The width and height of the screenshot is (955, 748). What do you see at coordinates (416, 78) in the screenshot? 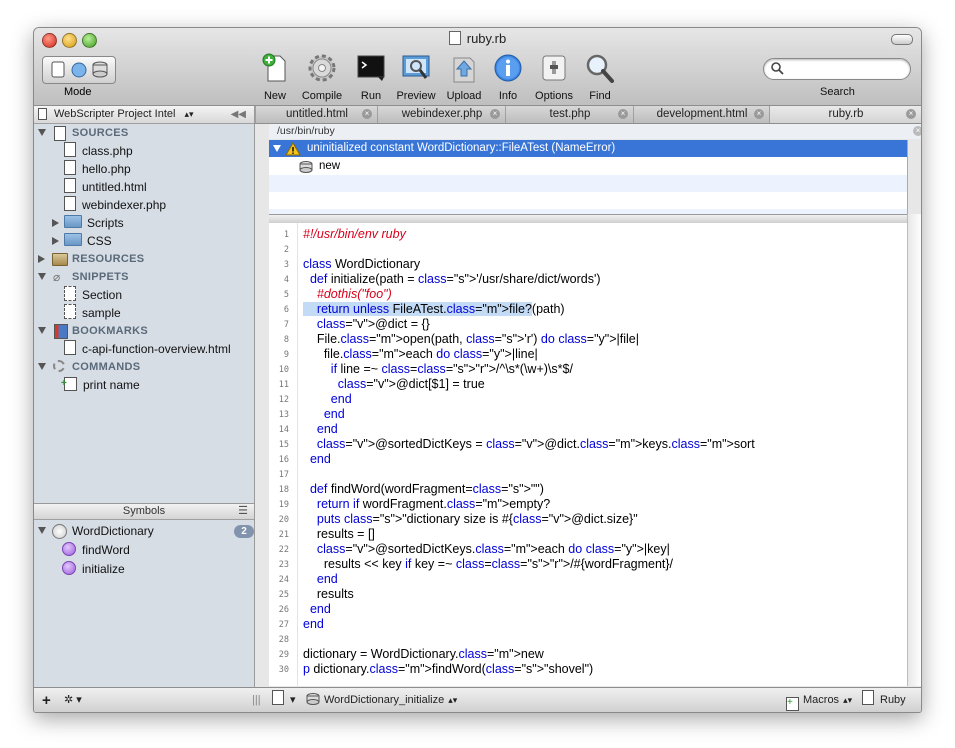
I see `preview-button: Preview` at bounding box center [416, 78].